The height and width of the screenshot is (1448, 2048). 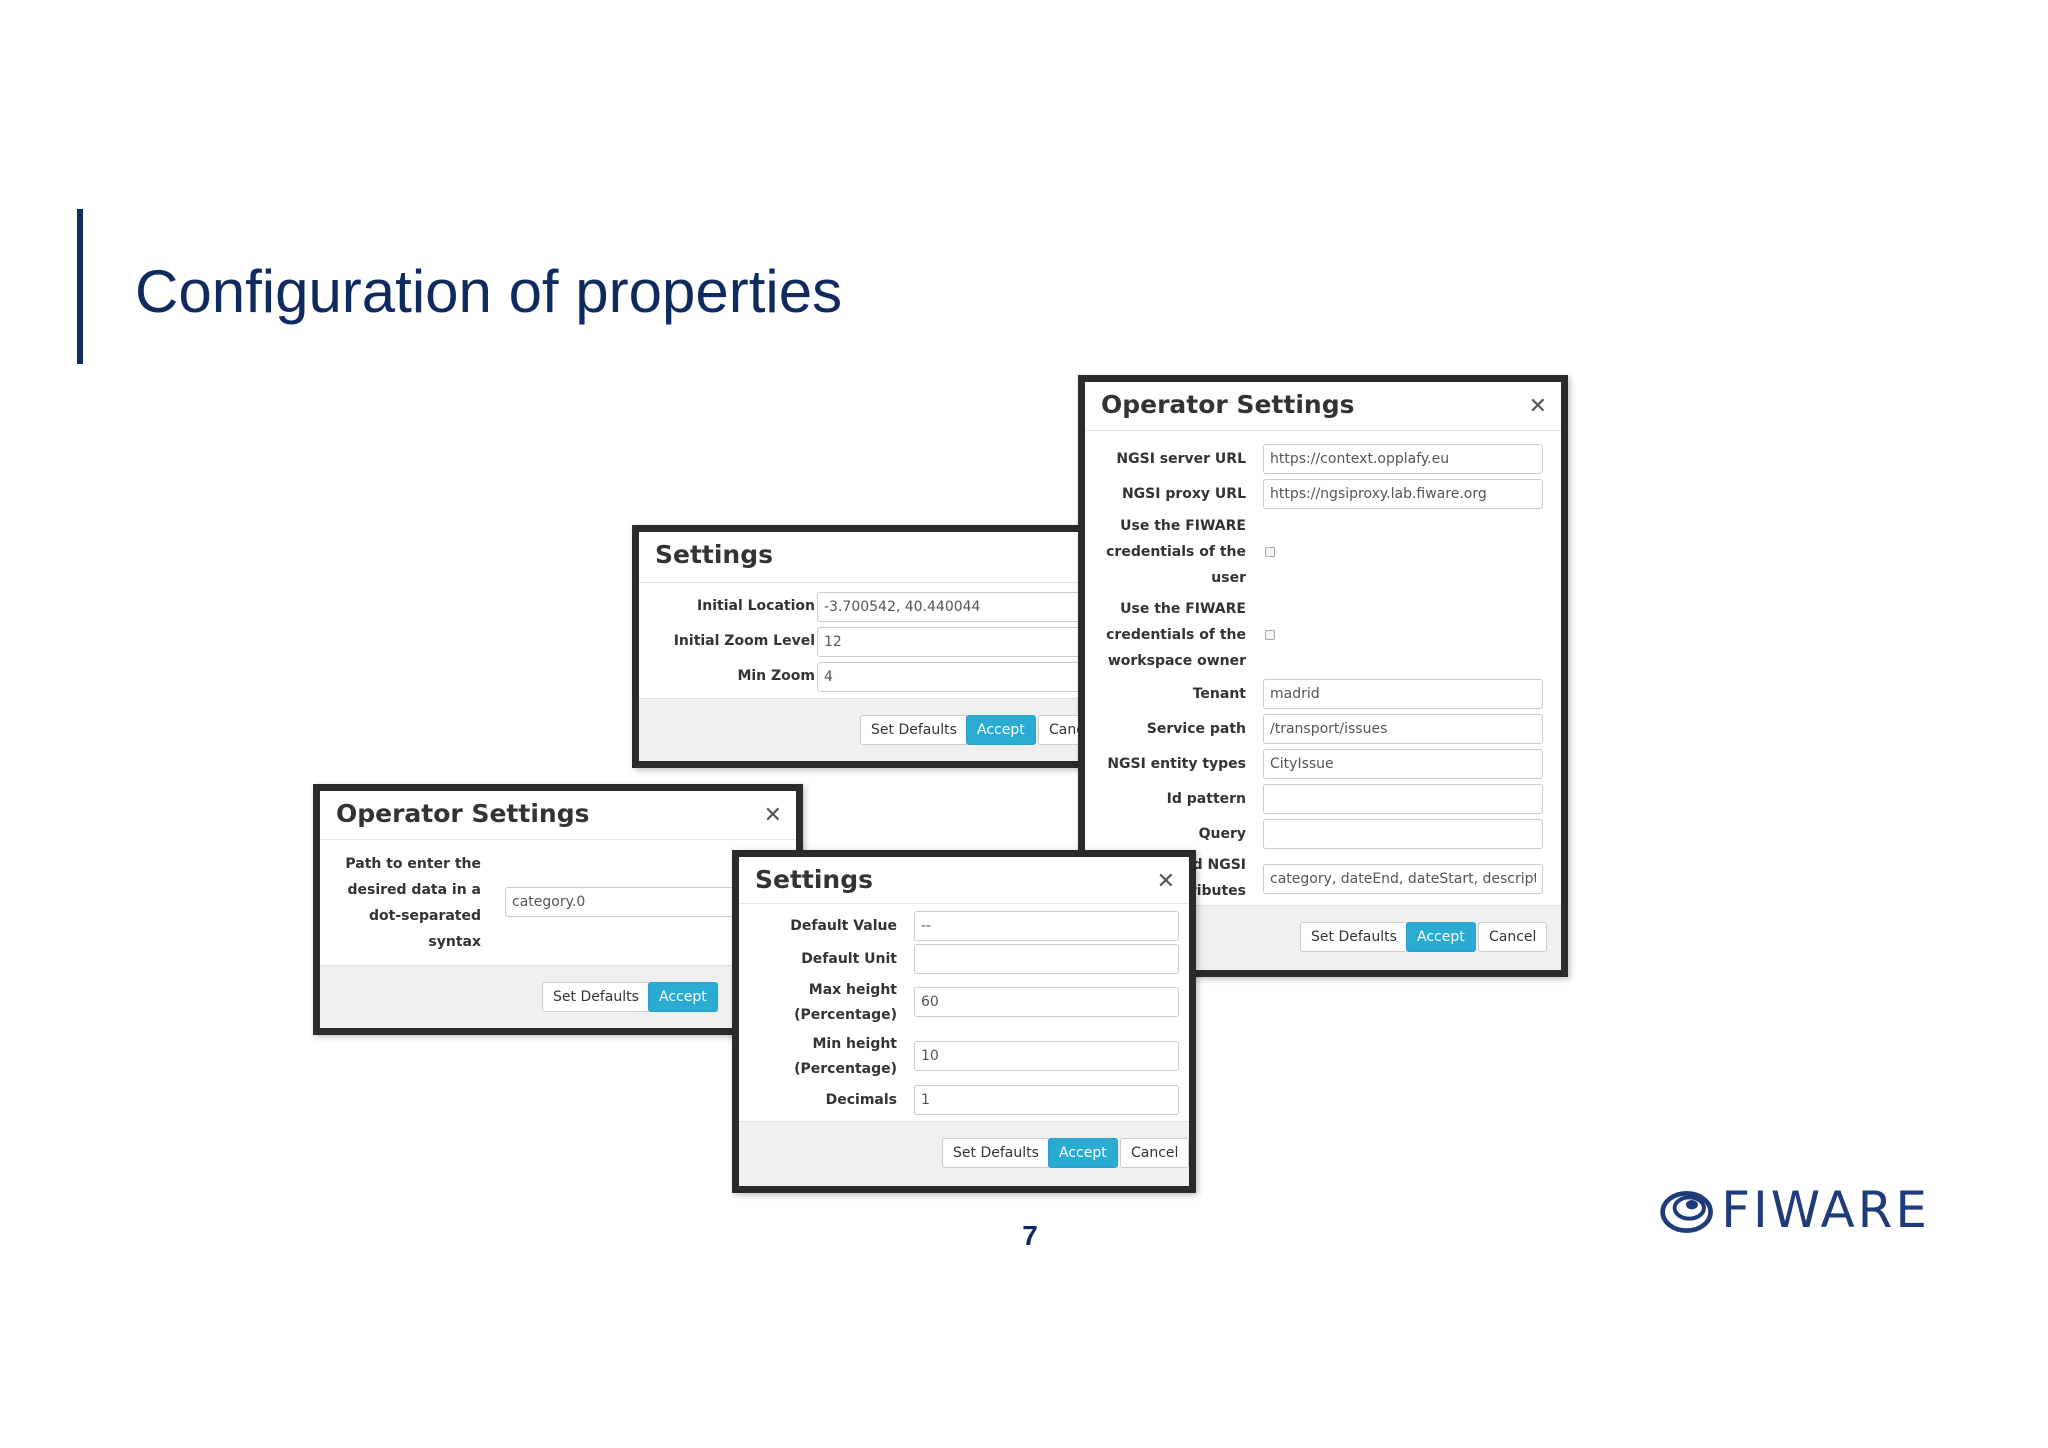 What do you see at coordinates (1206, 799) in the screenshot?
I see `id-pattern-label: Id pattern` at bounding box center [1206, 799].